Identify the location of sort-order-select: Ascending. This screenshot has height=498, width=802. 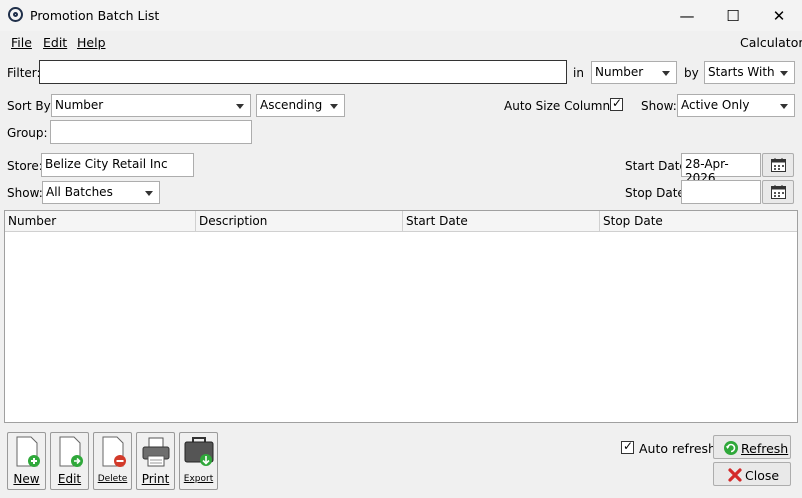
(300, 105).